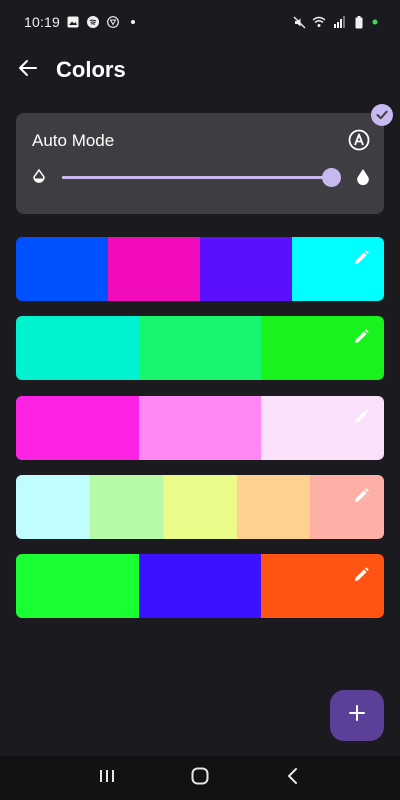  Describe the element at coordinates (73, 22) in the screenshot. I see `image-icon` at that location.